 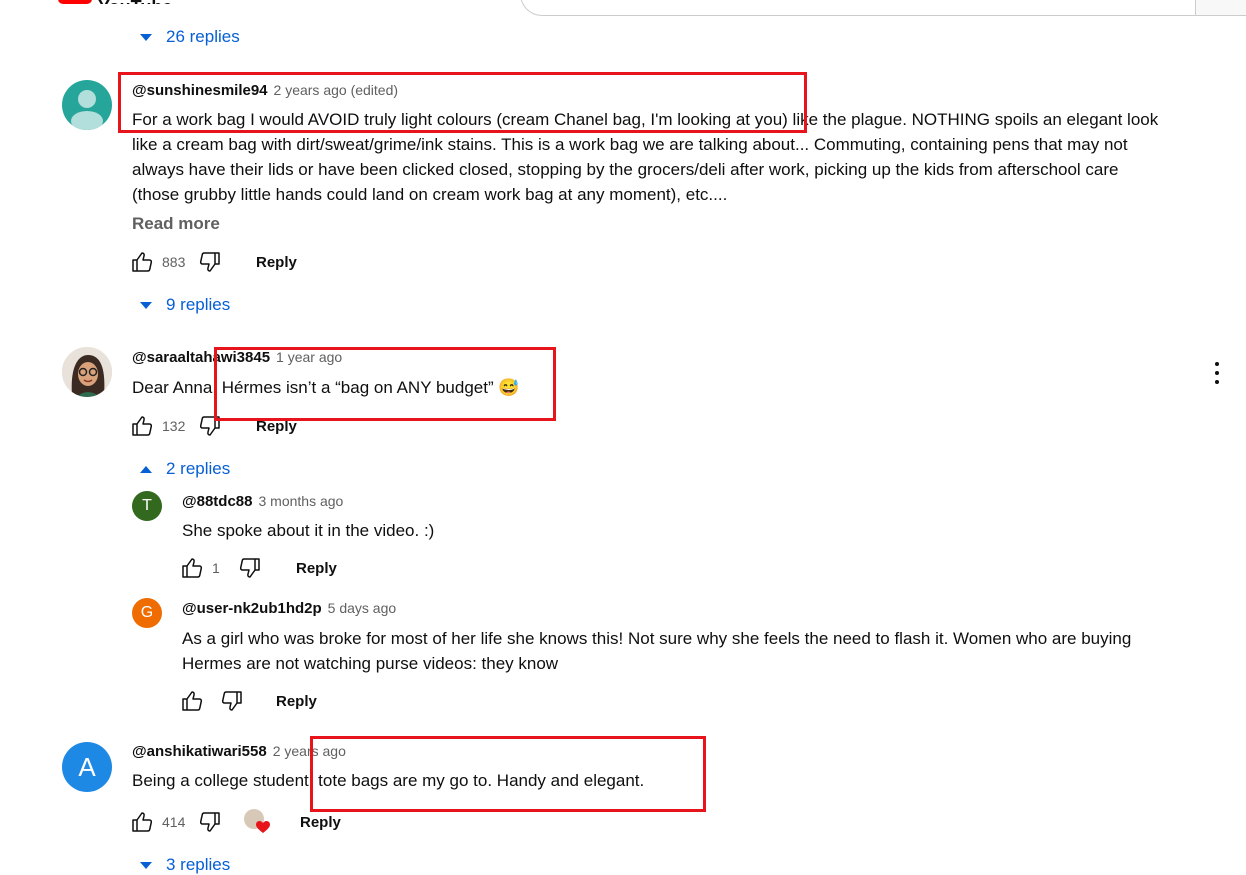 What do you see at coordinates (263, 827) in the screenshot?
I see `heart-icon` at bounding box center [263, 827].